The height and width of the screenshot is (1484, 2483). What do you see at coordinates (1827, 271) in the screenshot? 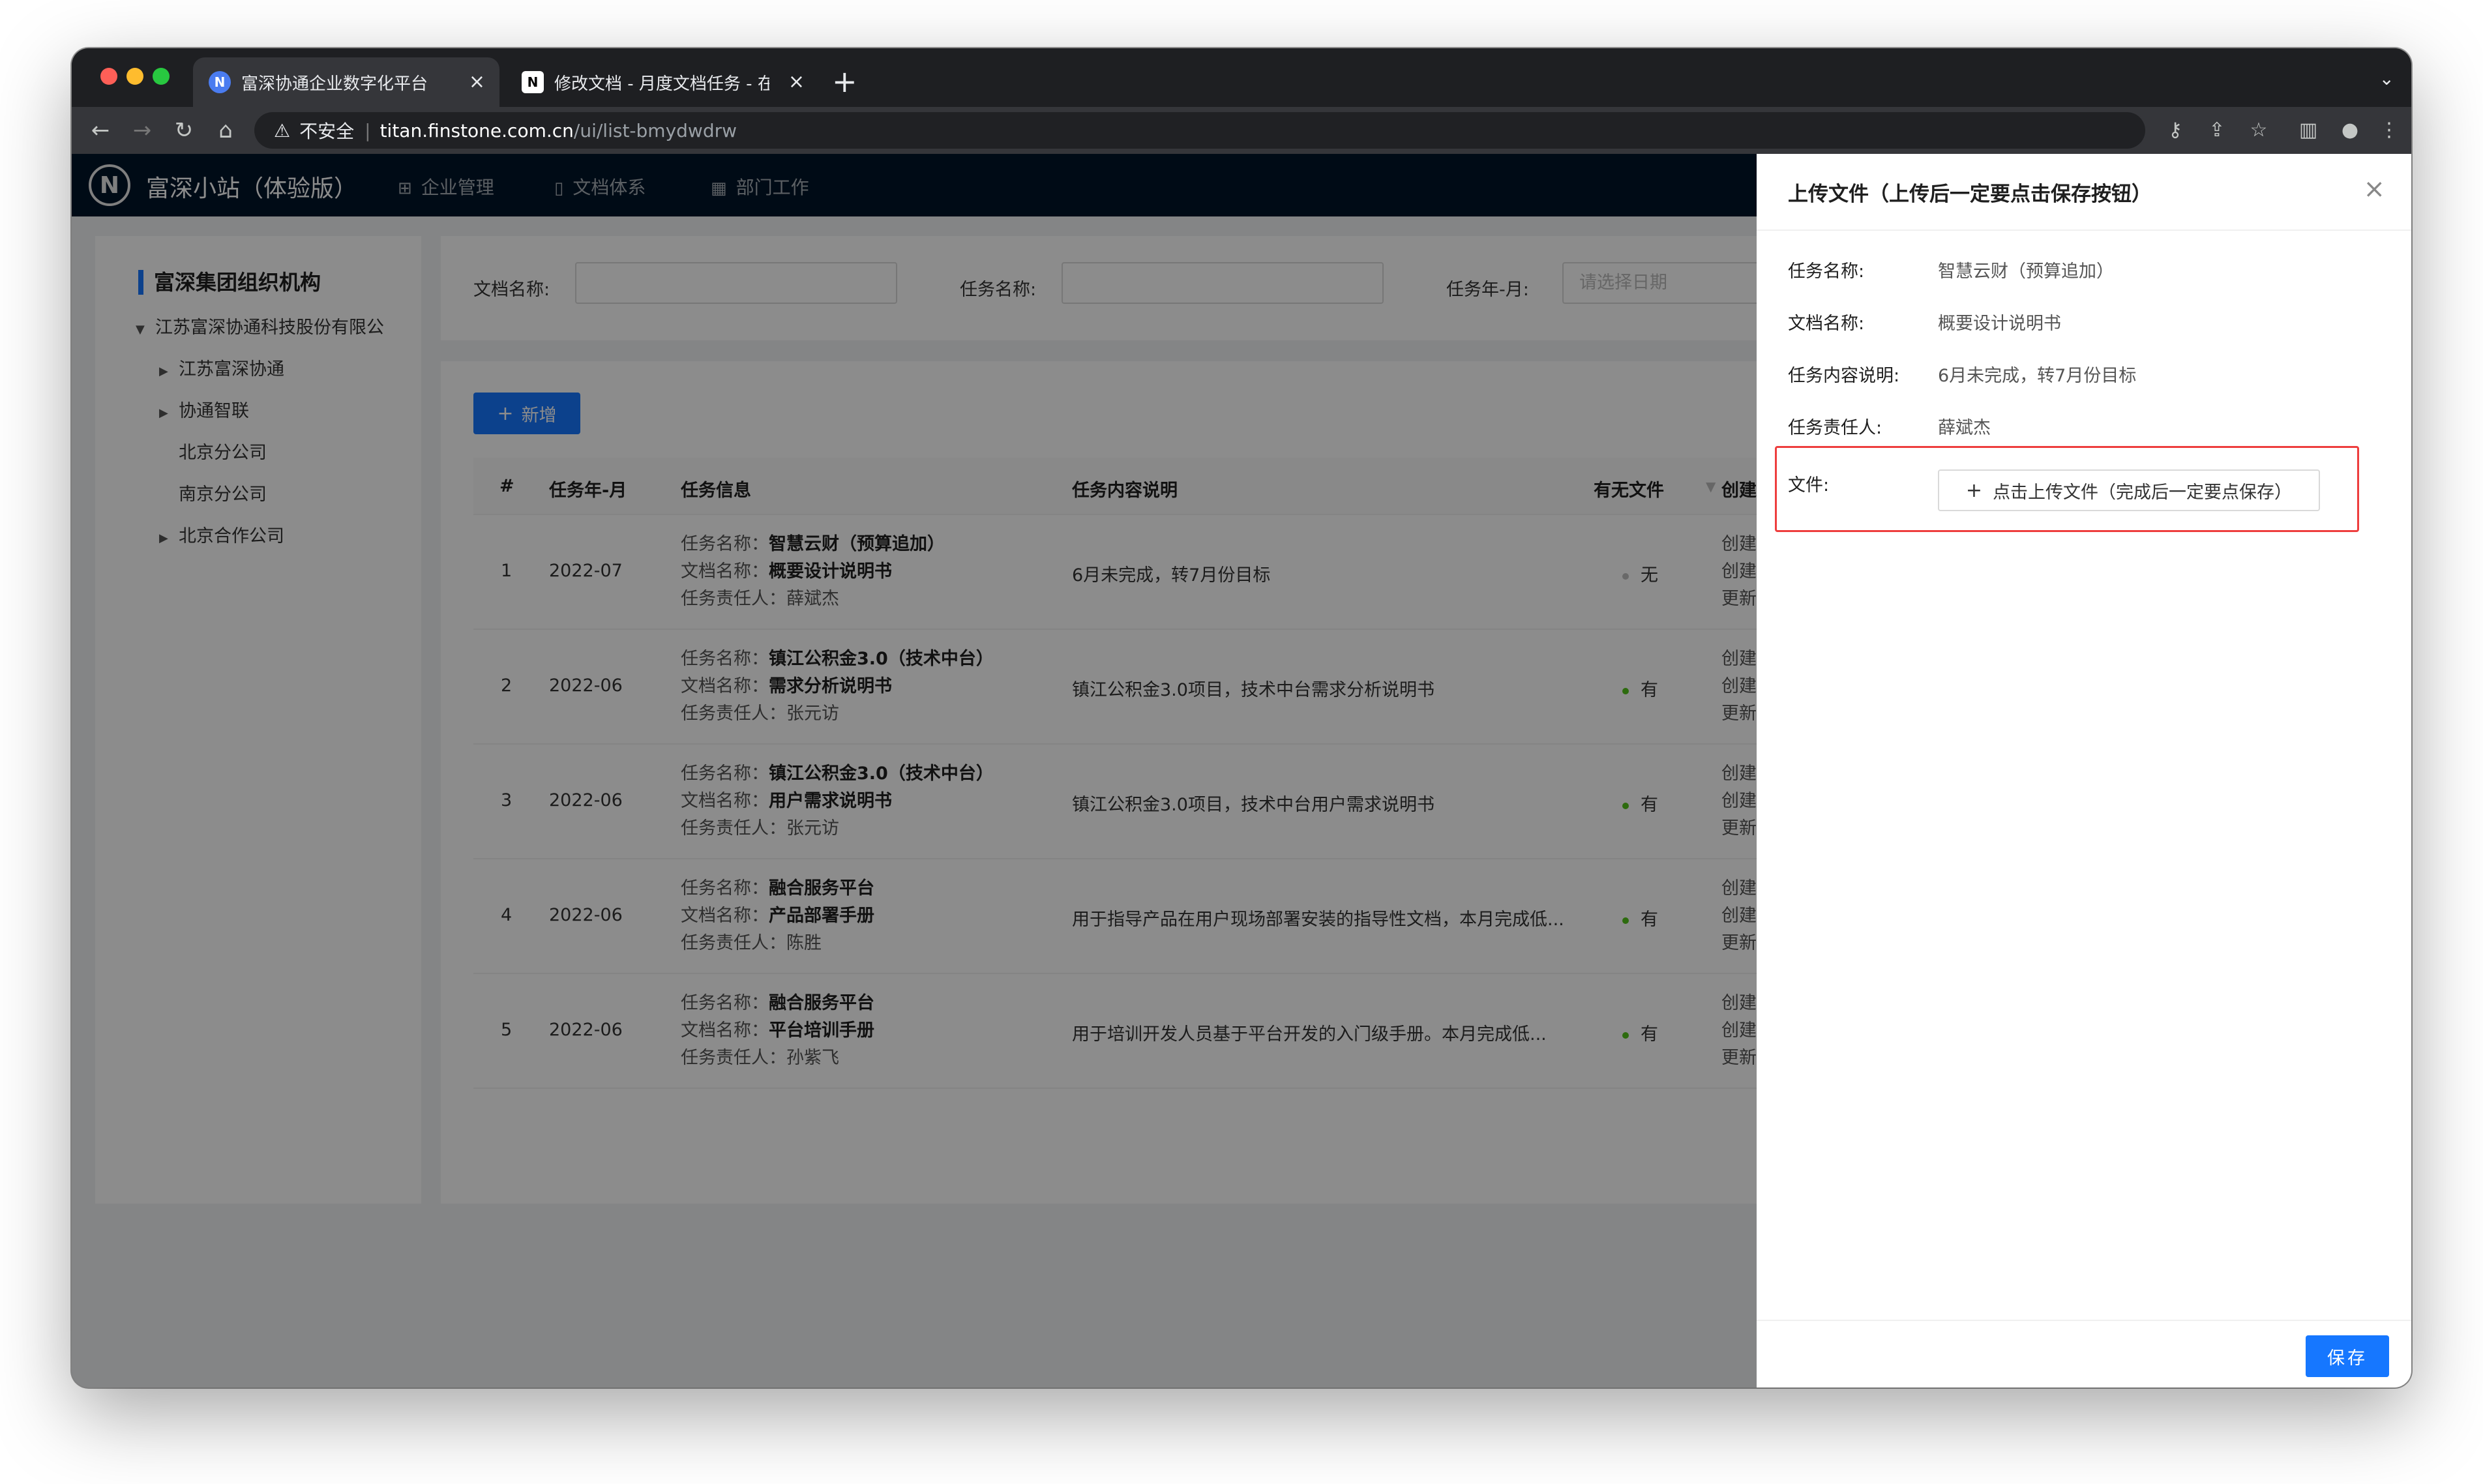
I see `field-label: 任务名称:` at bounding box center [1827, 271].